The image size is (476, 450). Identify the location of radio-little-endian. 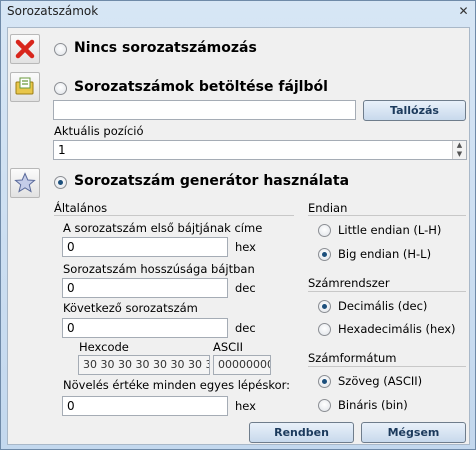
(324, 230).